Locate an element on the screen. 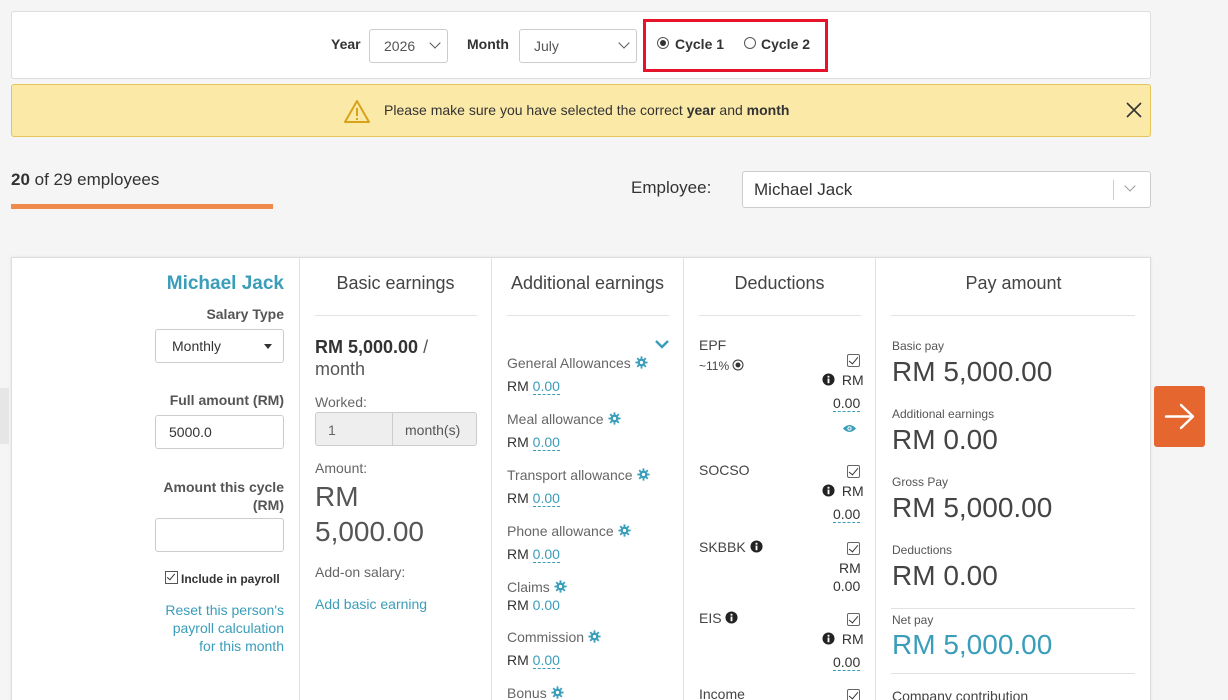 The width and height of the screenshot is (1228, 700). cycle1-radio is located at coordinates (663, 43).